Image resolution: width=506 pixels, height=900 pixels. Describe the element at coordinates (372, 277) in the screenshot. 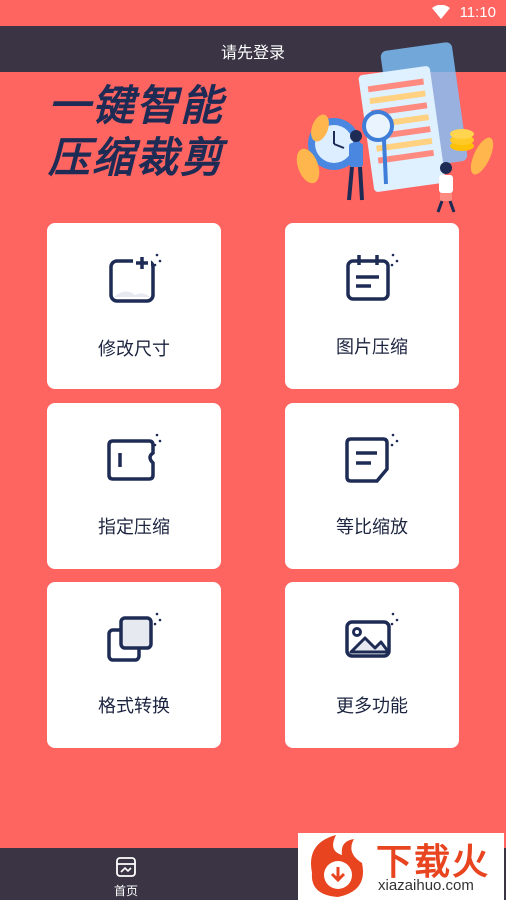

I see `calendar-note-icon` at that location.